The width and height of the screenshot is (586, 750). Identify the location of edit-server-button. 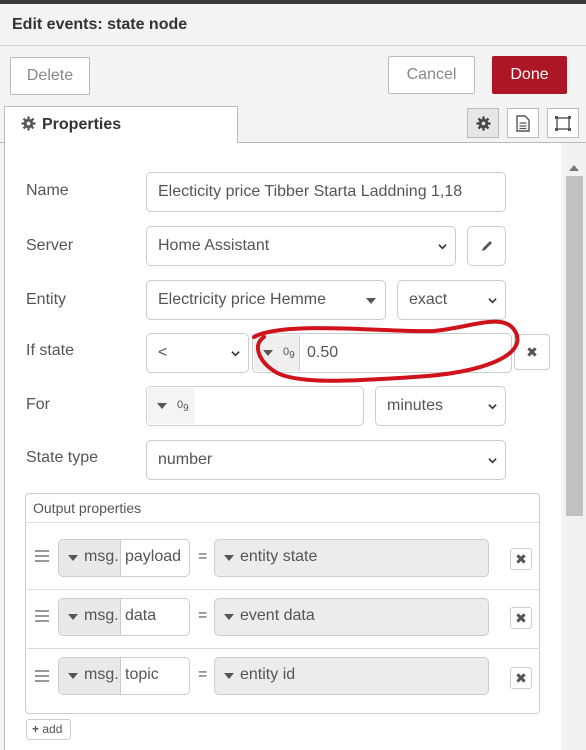
(486, 246).